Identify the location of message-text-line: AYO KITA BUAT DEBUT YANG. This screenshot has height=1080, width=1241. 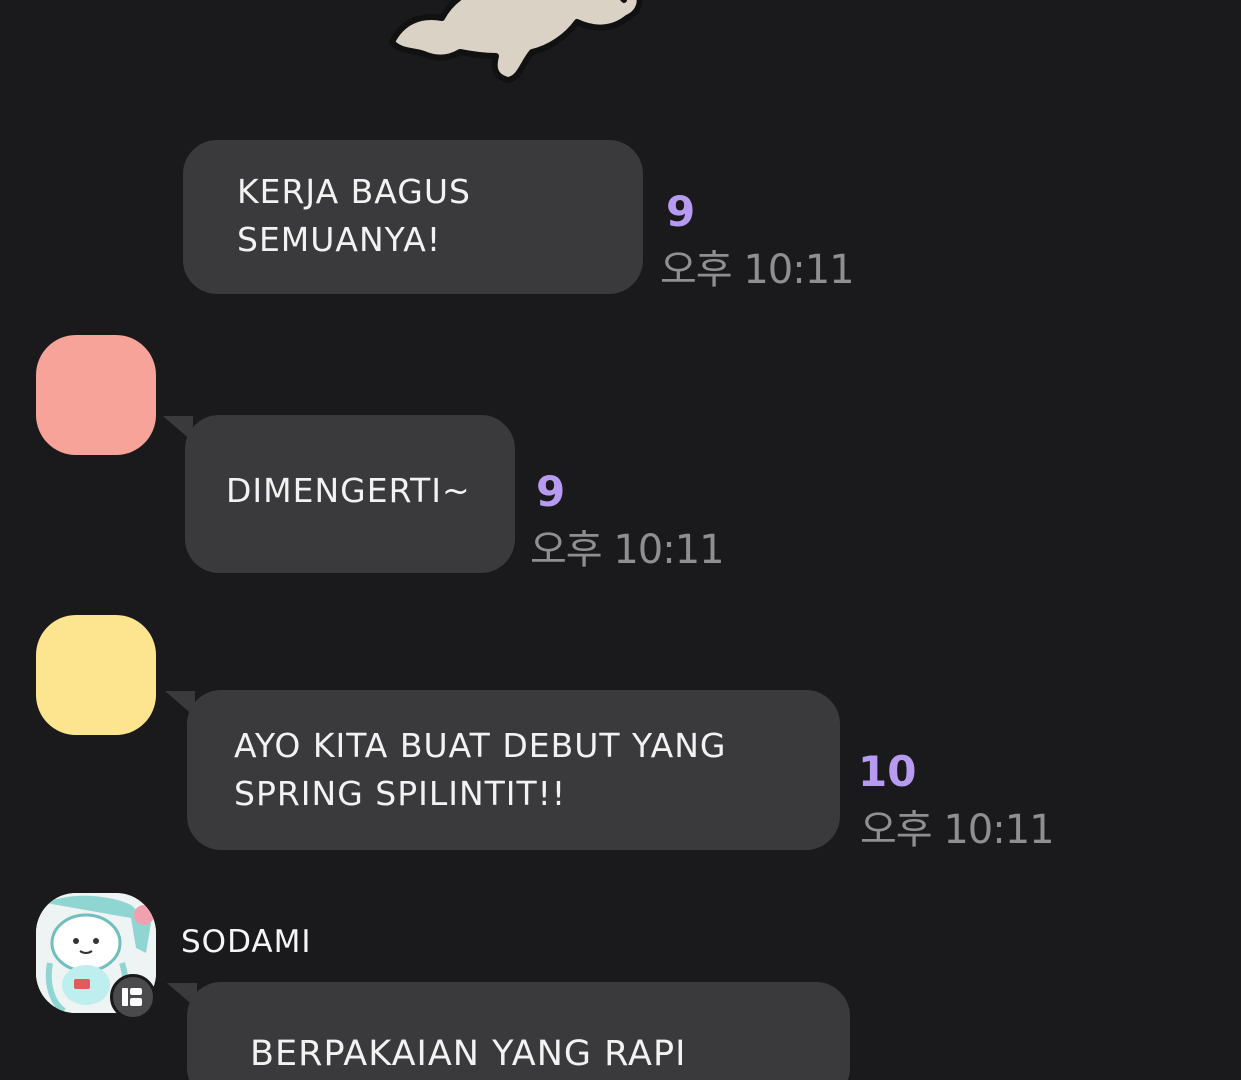
(480, 745).